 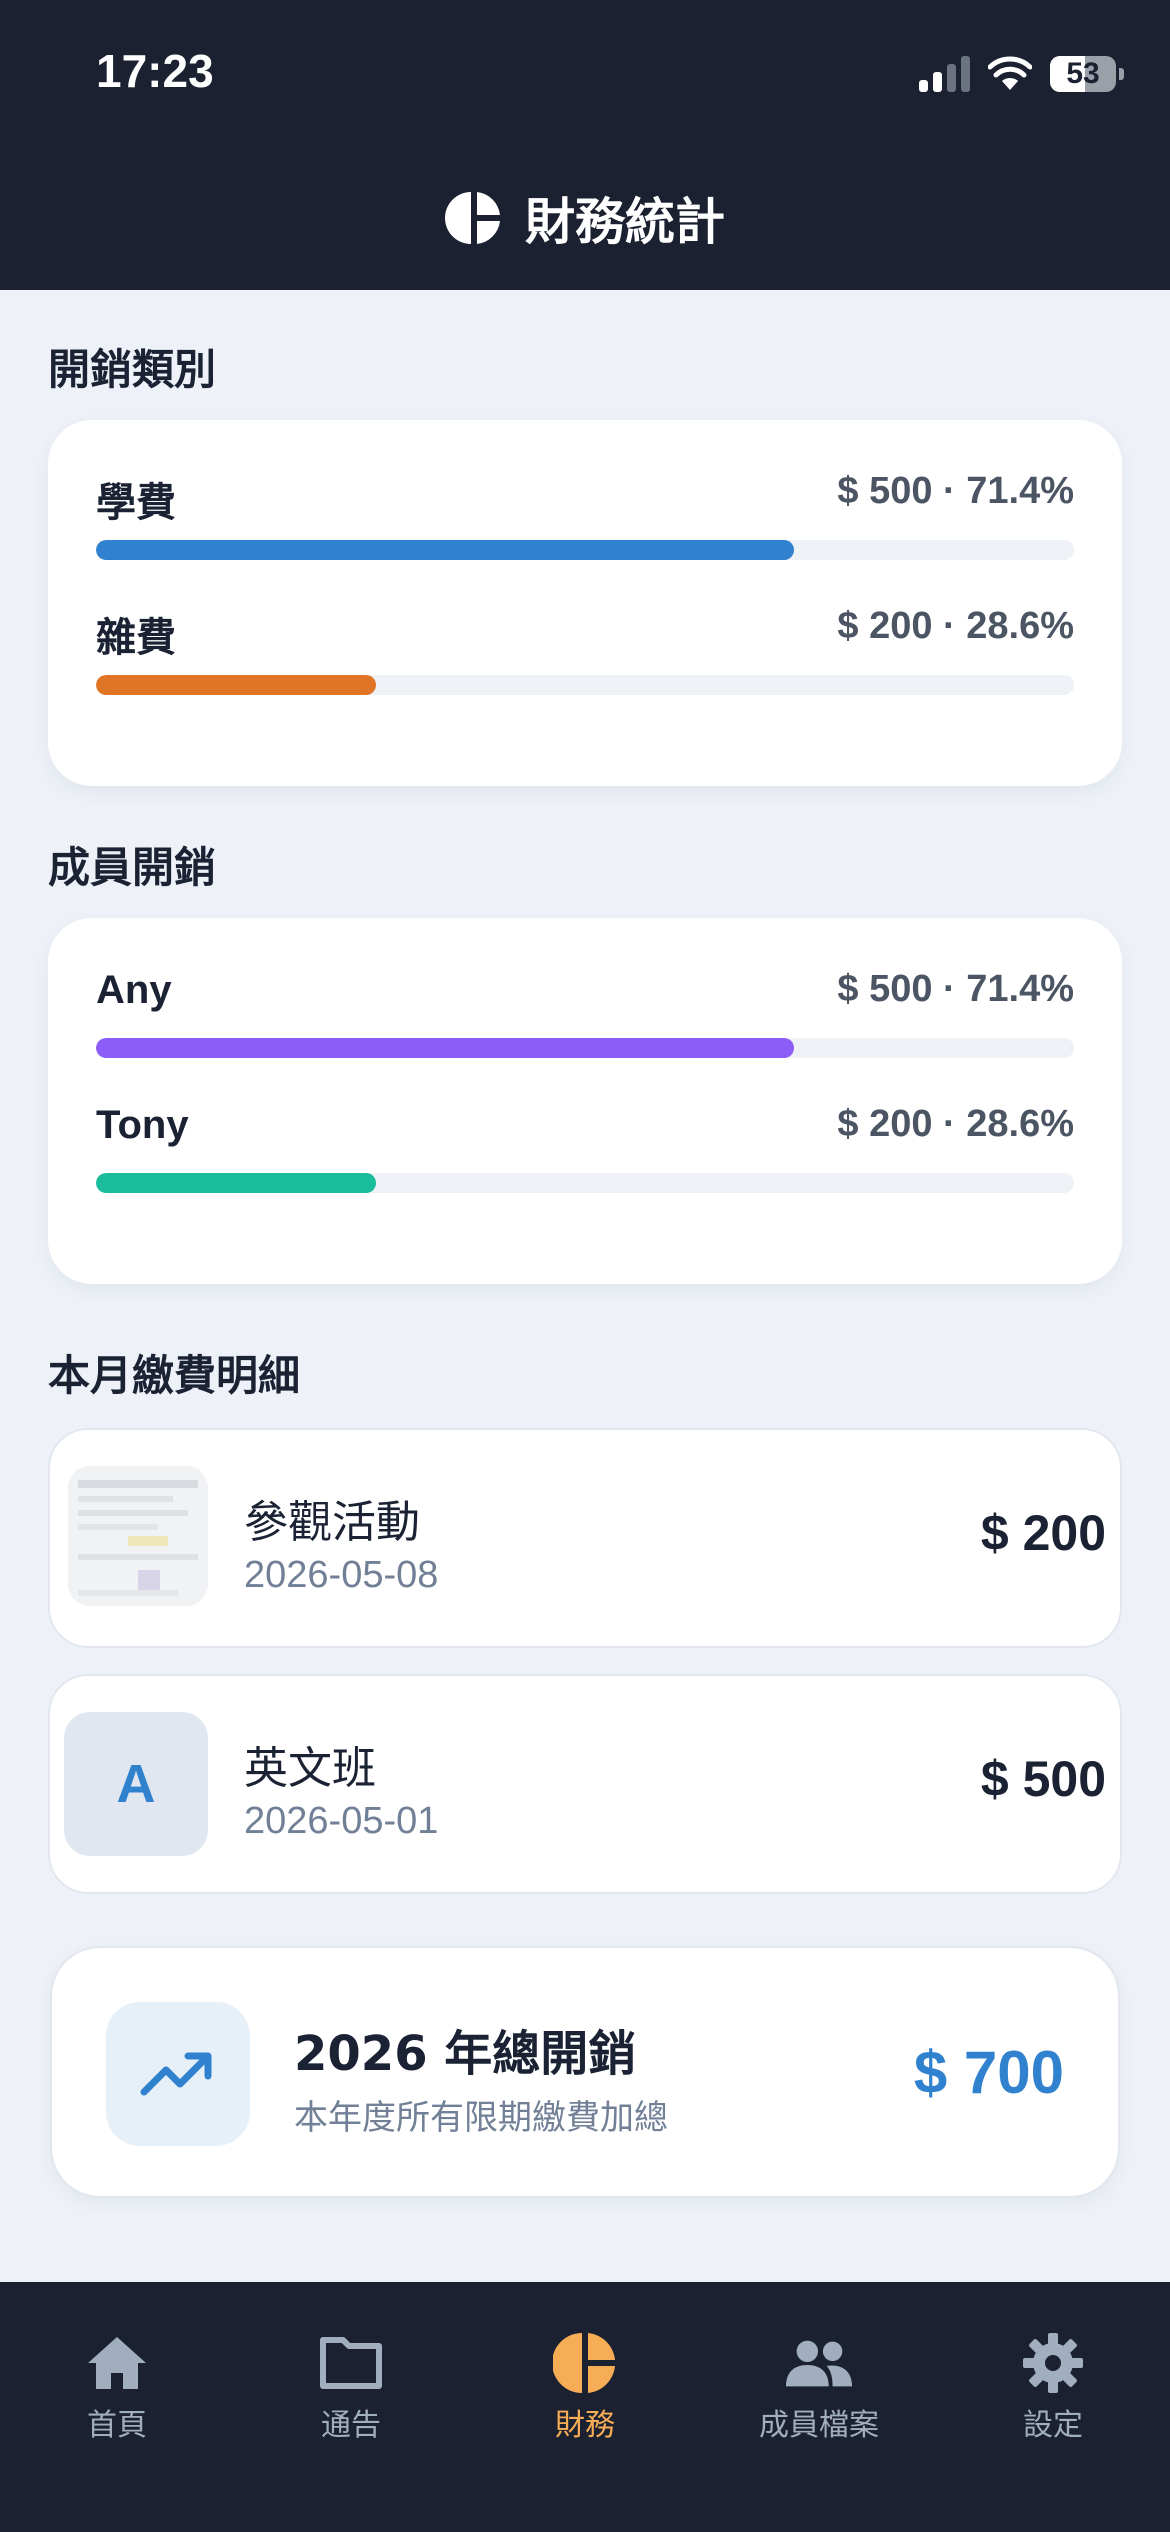 I want to click on total-subtitle: 本年度所有限期繳費加總, so click(x=481, y=2118).